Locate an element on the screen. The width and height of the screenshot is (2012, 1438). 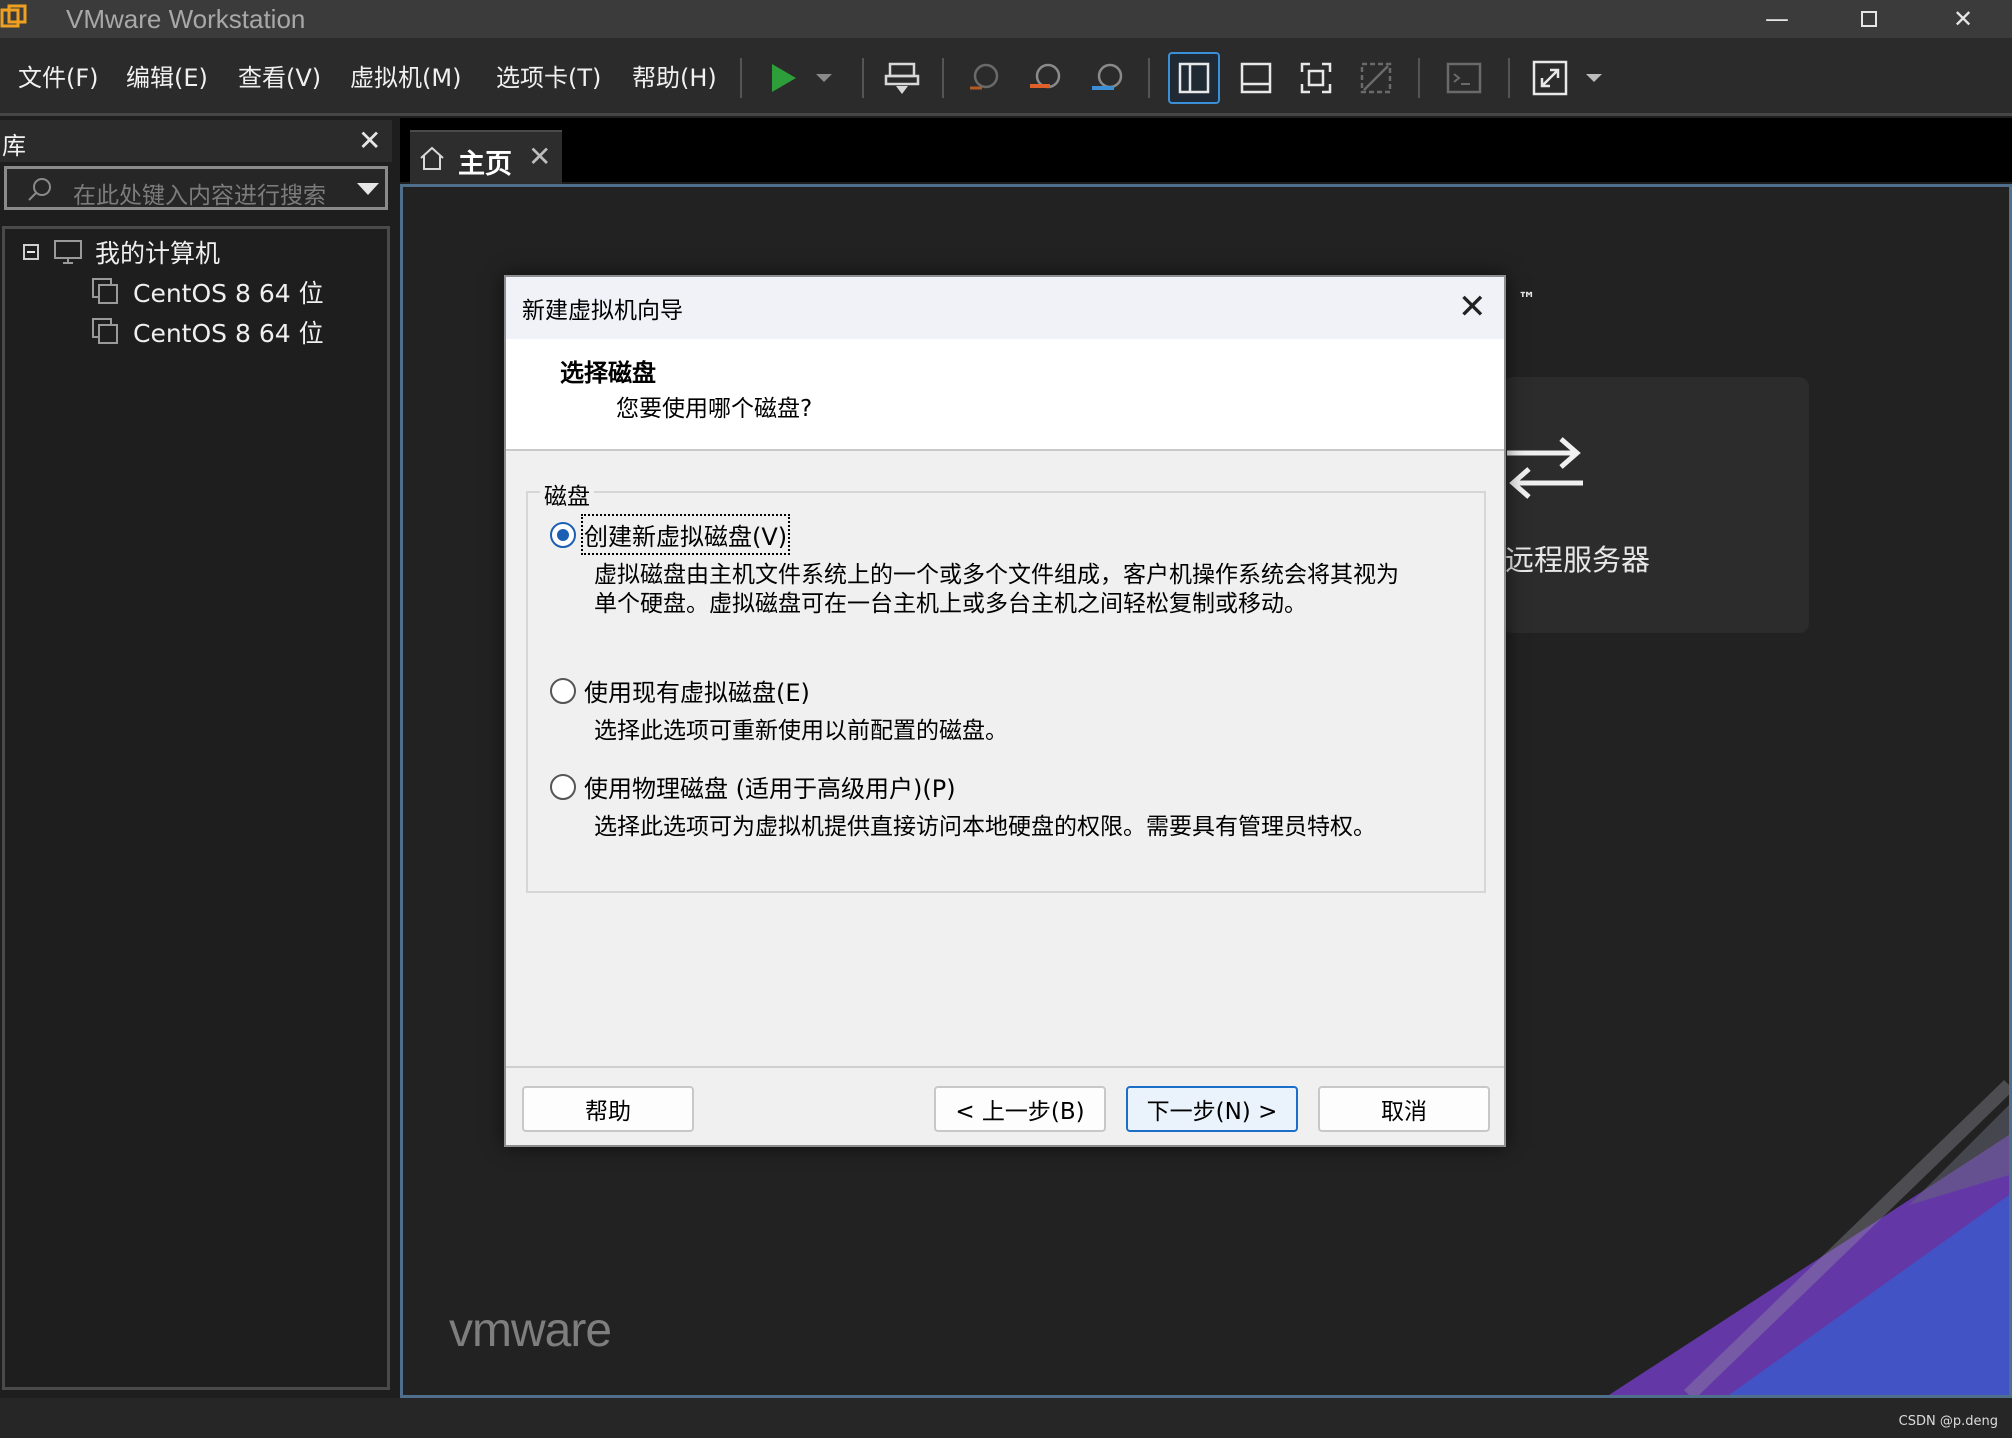
watermark: CSDN @p.deng is located at coordinates (1948, 1421).